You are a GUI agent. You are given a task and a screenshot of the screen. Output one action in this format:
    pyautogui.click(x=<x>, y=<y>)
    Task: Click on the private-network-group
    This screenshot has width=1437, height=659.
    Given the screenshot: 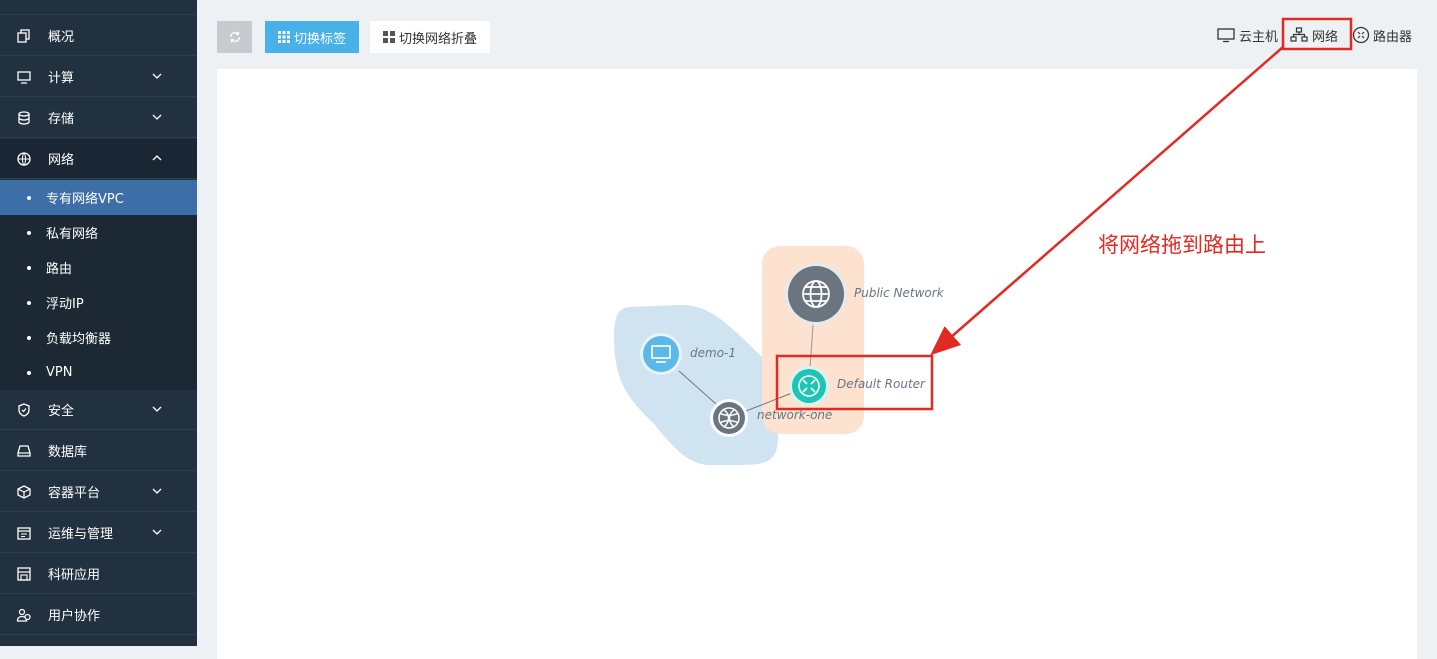 What is the action you would take?
    pyautogui.click(x=696, y=385)
    